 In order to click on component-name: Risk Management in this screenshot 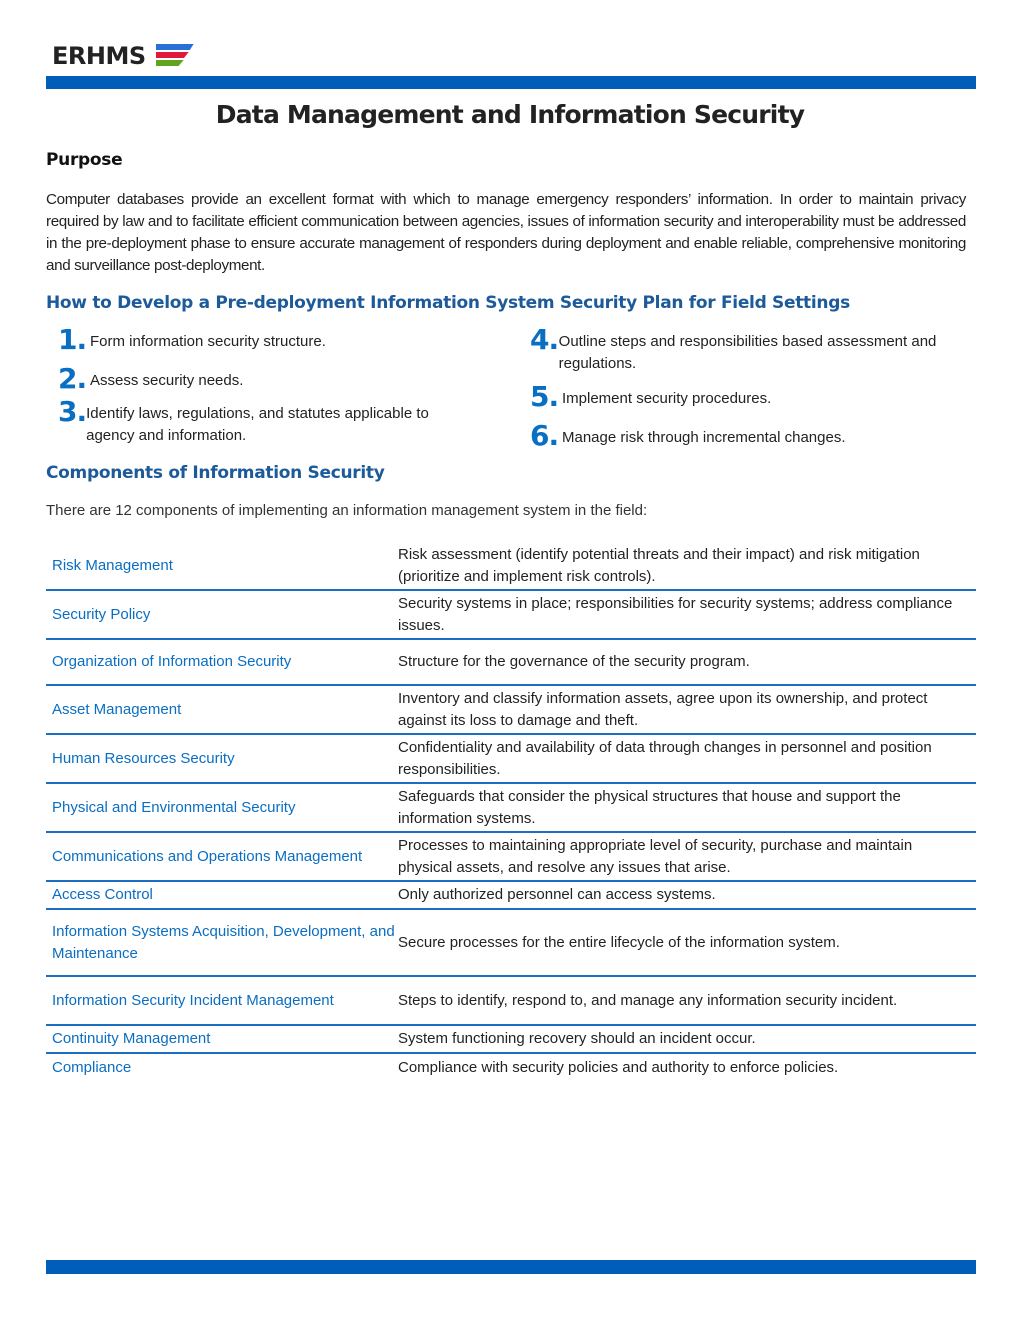, I will do `click(112, 565)`.